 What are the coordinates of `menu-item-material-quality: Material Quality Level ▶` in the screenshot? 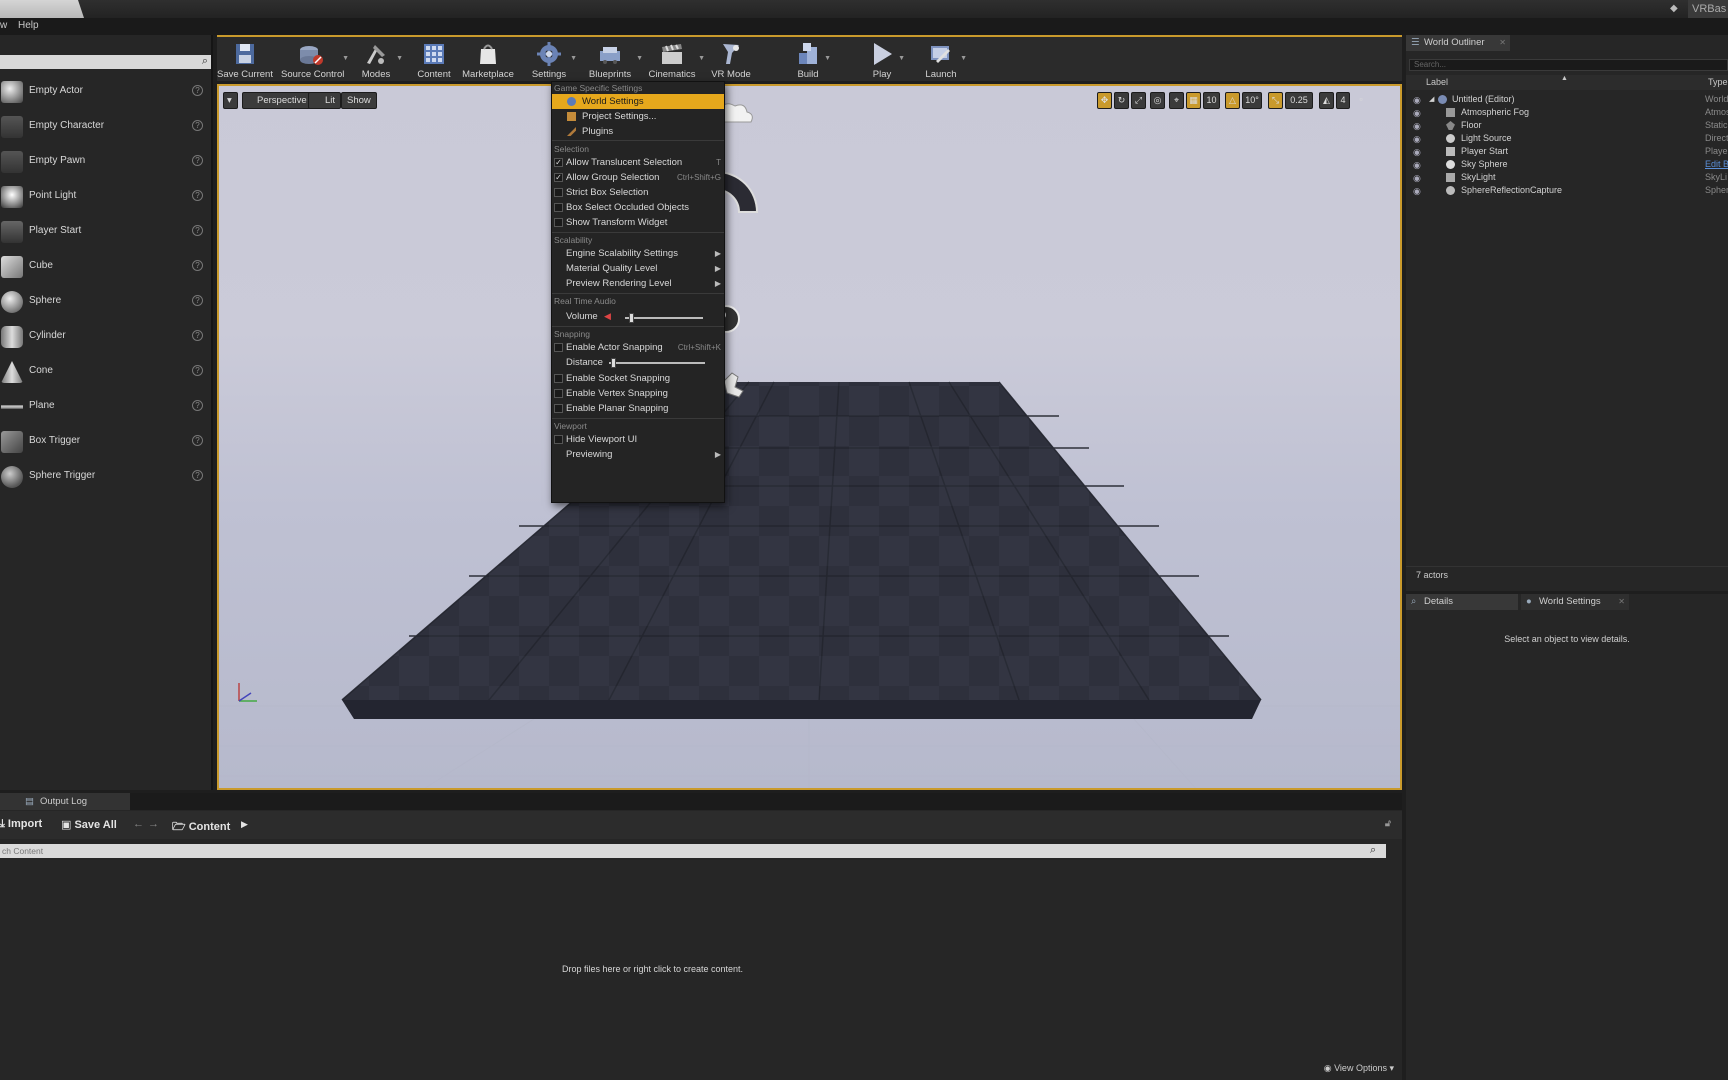 It's located at (638, 268).